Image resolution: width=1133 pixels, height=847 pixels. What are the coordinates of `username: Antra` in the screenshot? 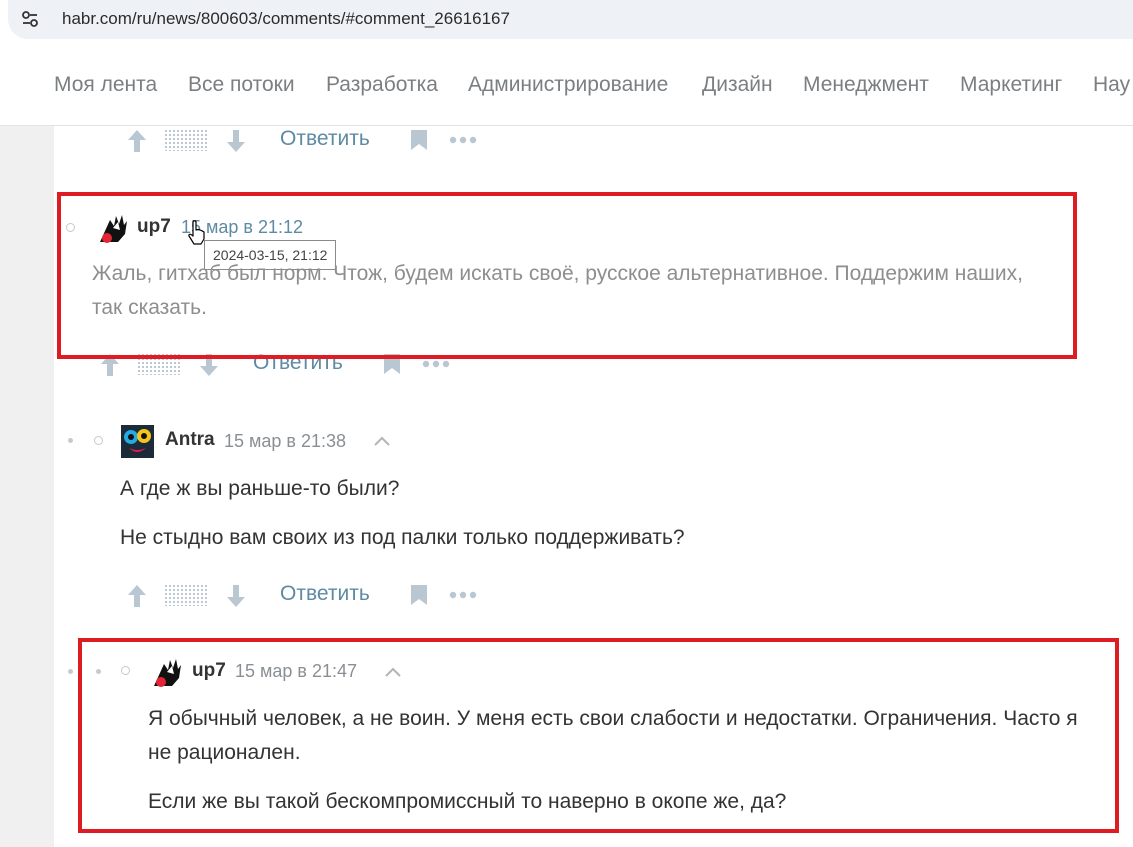 It's located at (190, 440).